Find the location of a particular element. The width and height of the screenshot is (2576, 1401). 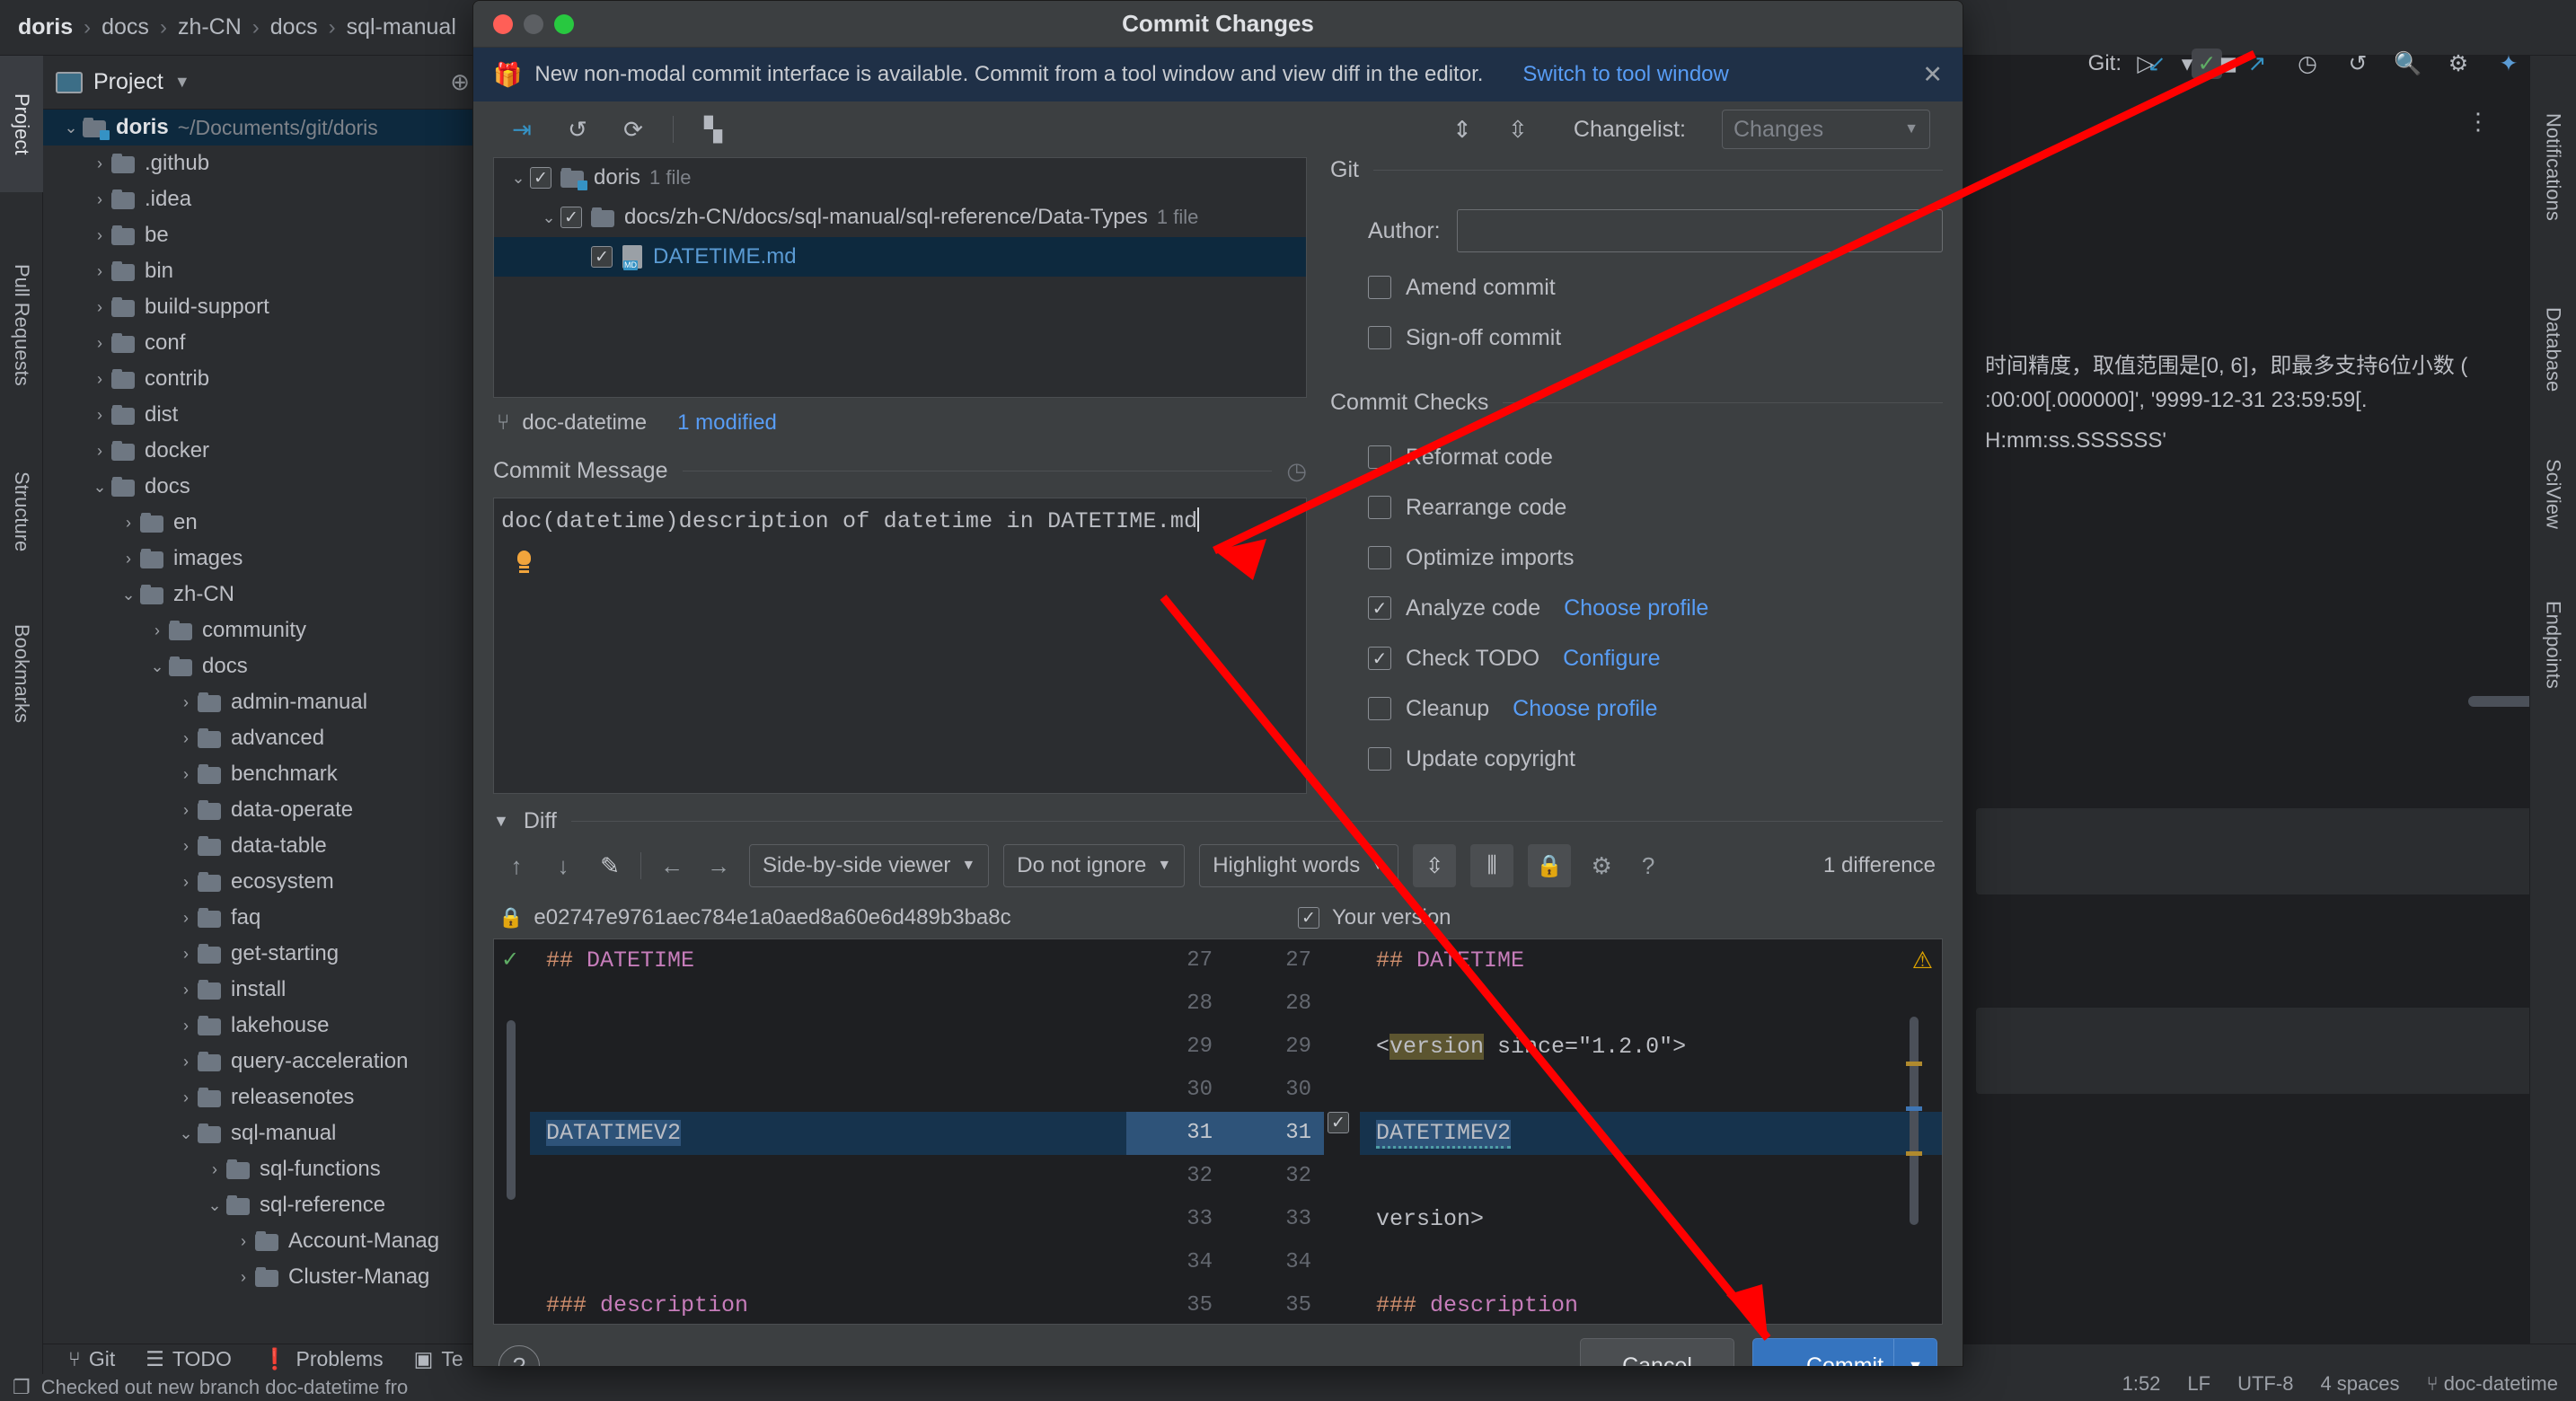

arrow-left-icon: ← is located at coordinates (672, 866).